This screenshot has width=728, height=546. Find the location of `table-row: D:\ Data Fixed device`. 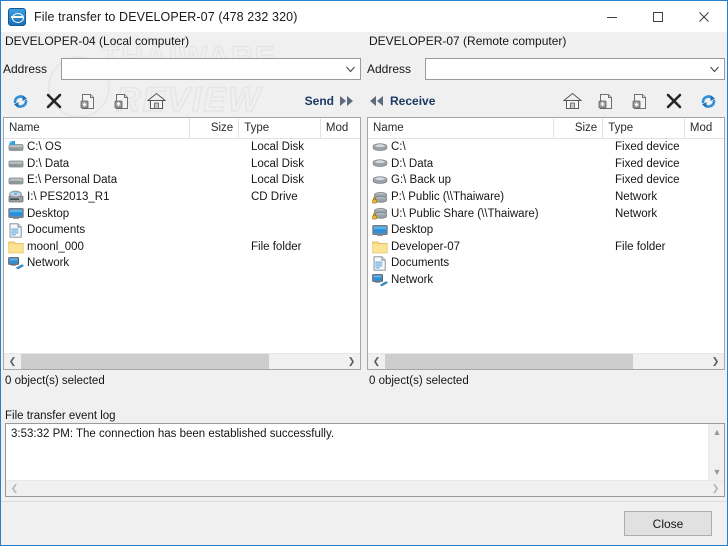

table-row: D:\ Data Fixed device is located at coordinates (546, 164).